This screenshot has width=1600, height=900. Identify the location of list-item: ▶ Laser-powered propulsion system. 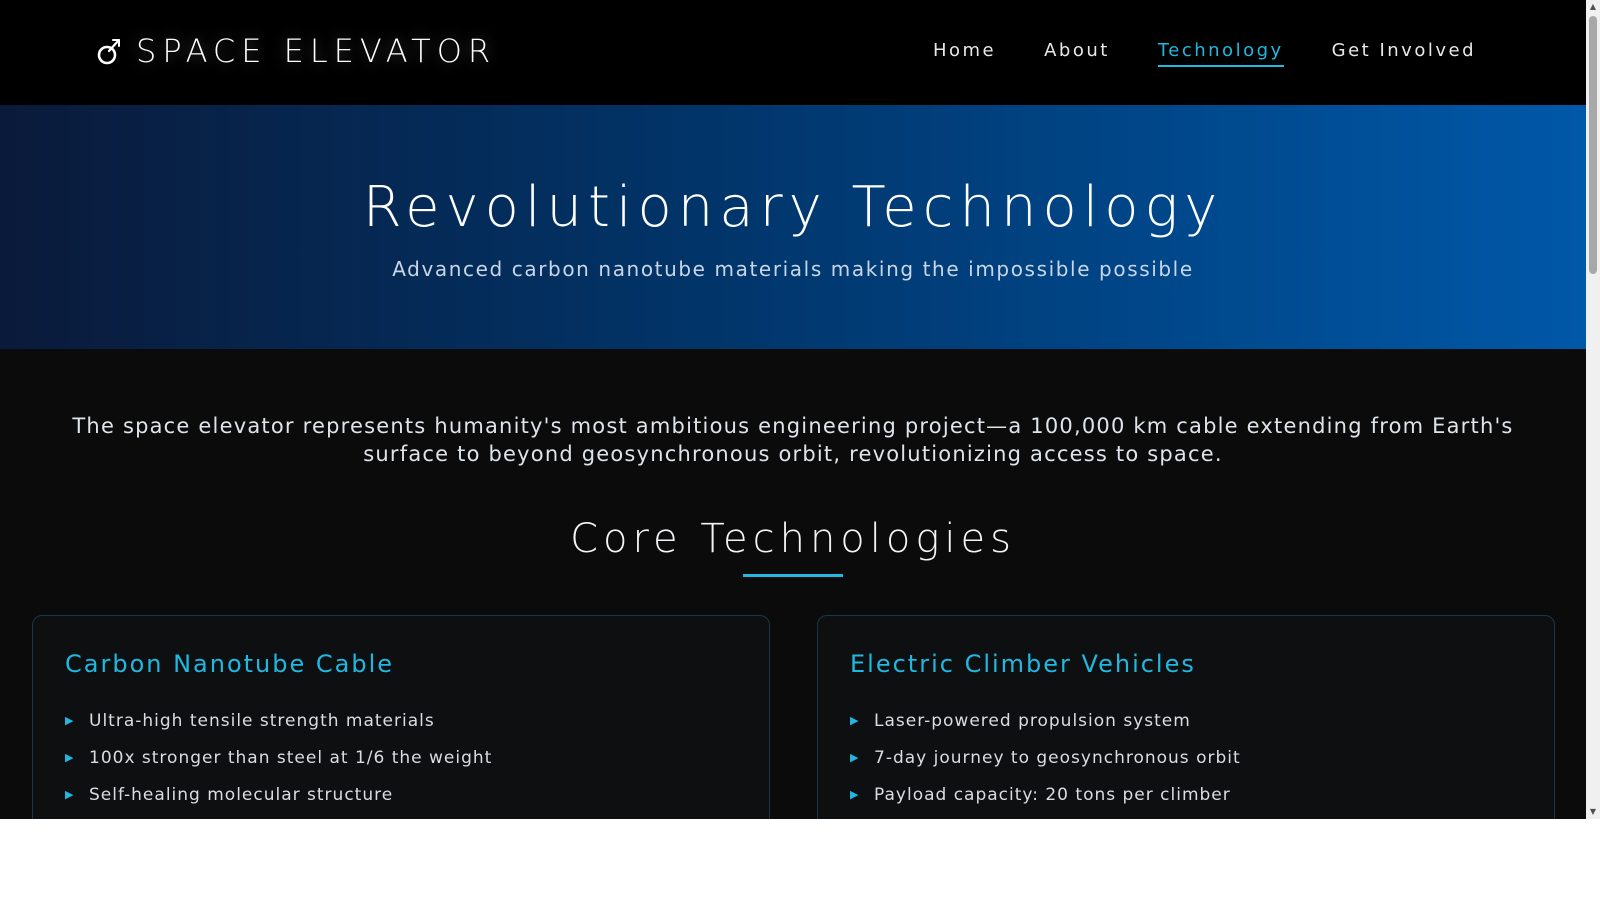
(1045, 720).